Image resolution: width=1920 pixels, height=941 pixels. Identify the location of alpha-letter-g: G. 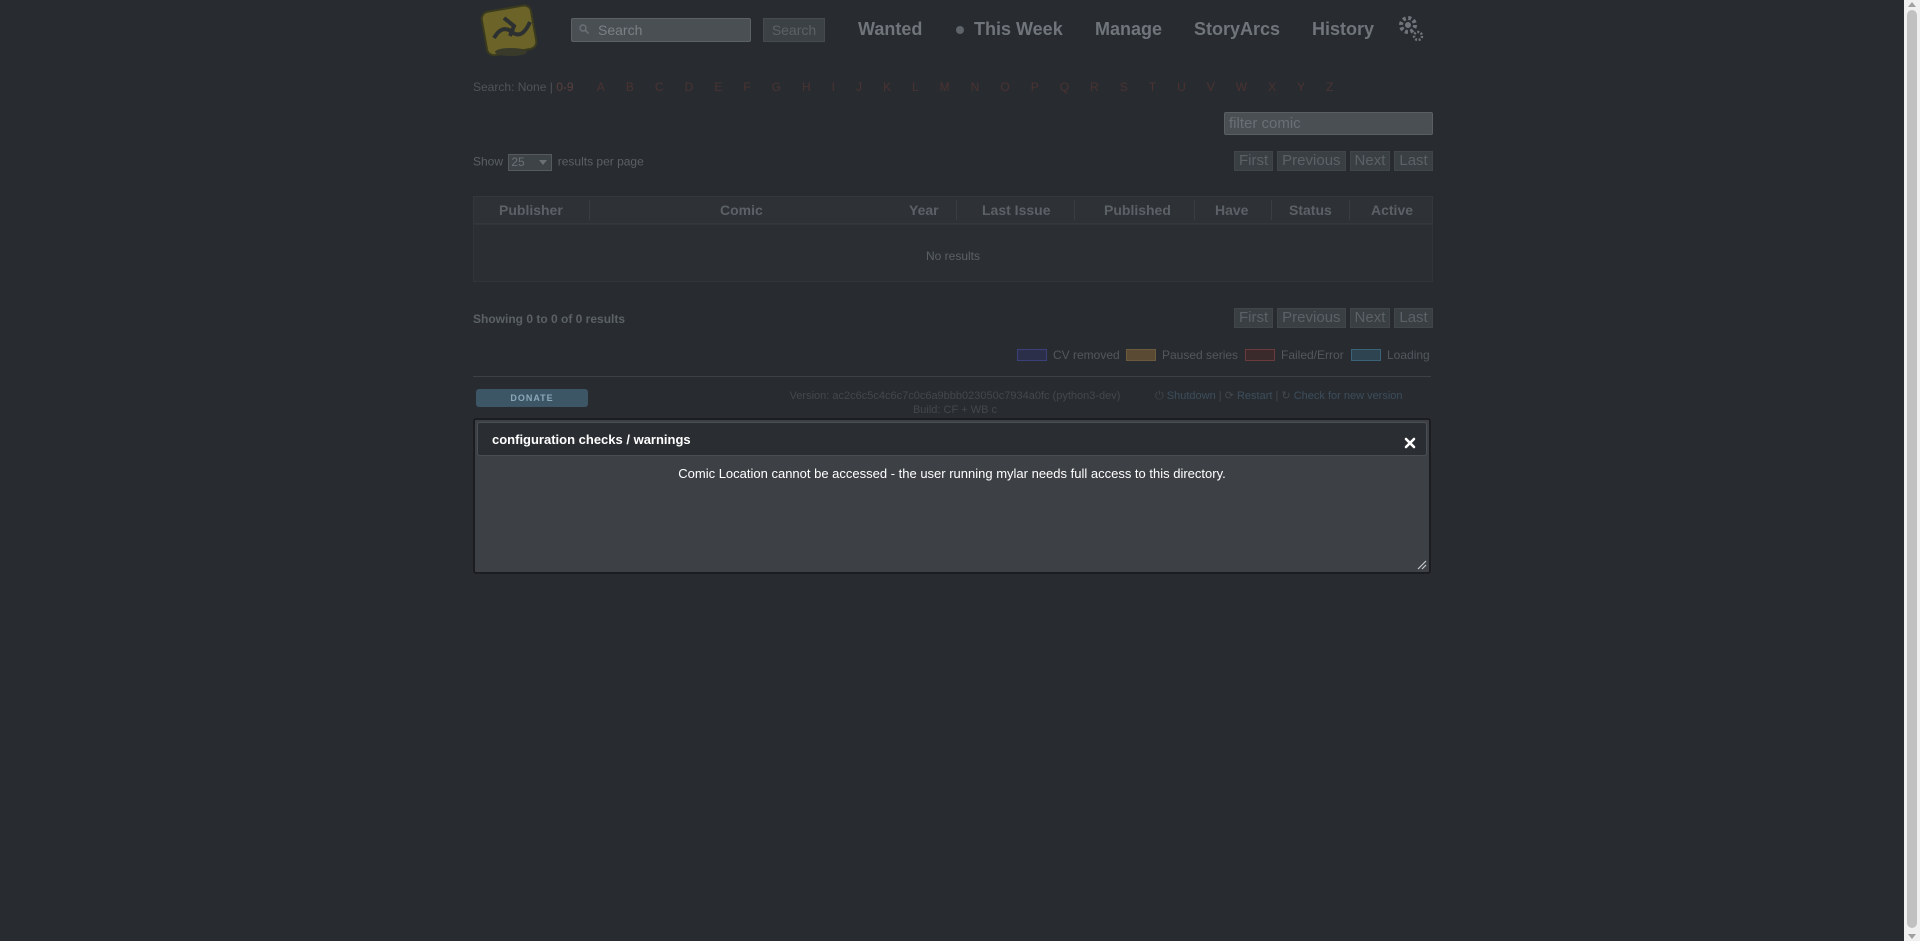
(776, 87).